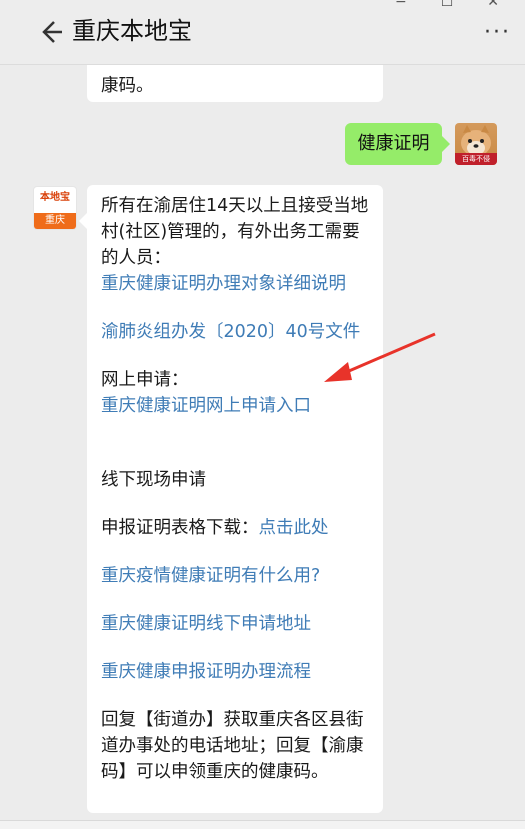 The width and height of the screenshot is (525, 829). I want to click on minimize-icon: −, so click(401, 5).